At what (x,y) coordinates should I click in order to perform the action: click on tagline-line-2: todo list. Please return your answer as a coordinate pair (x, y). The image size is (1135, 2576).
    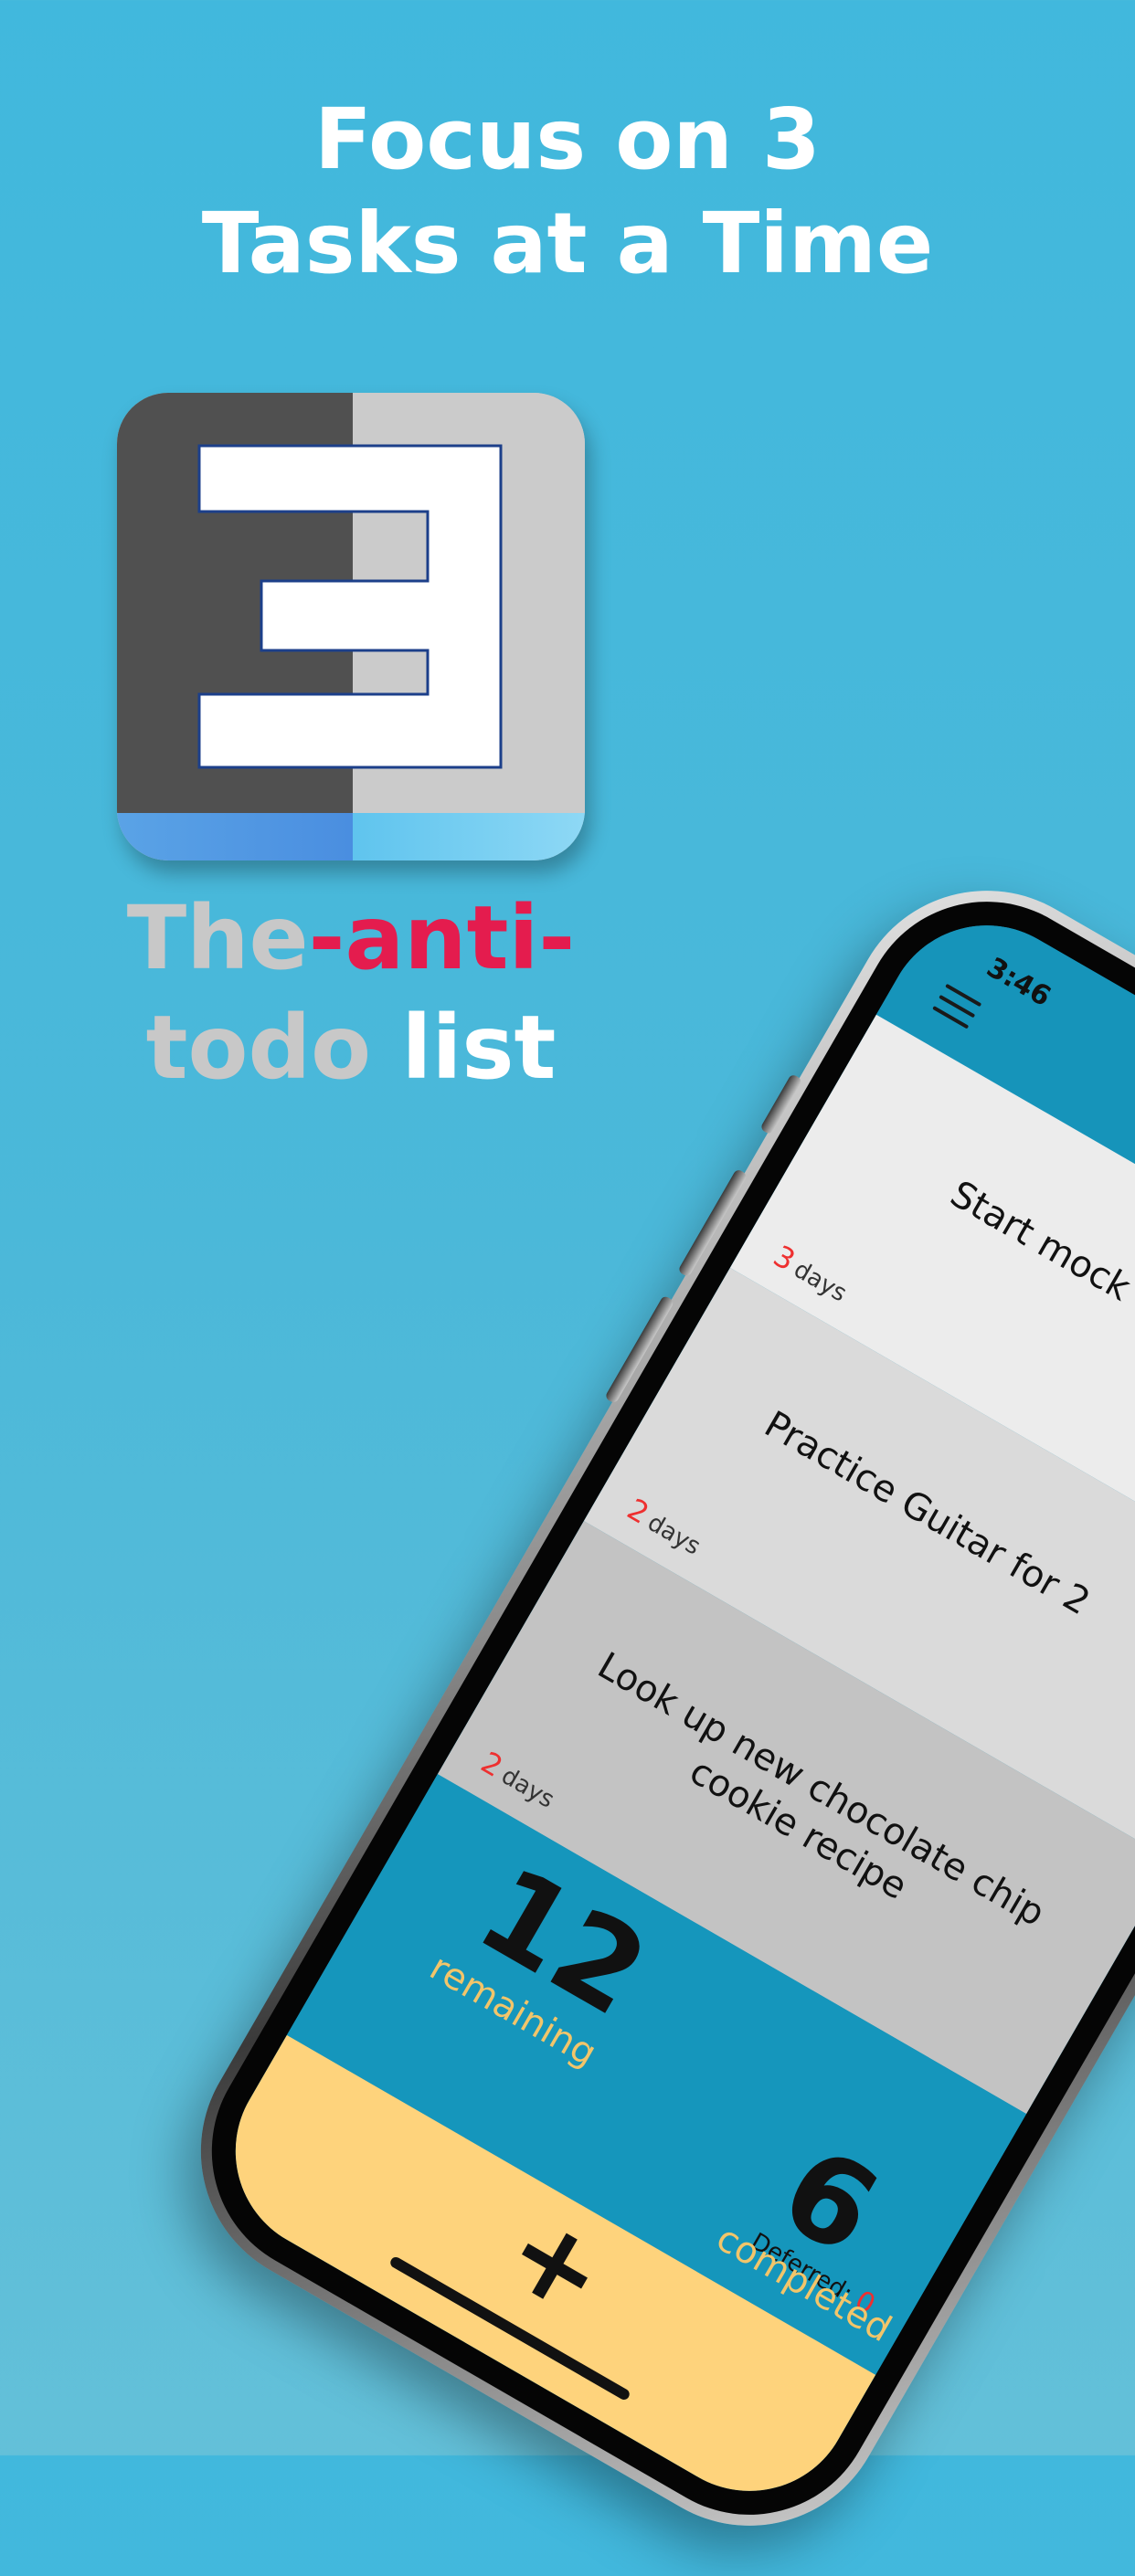
    Looking at the image, I should click on (351, 1048).